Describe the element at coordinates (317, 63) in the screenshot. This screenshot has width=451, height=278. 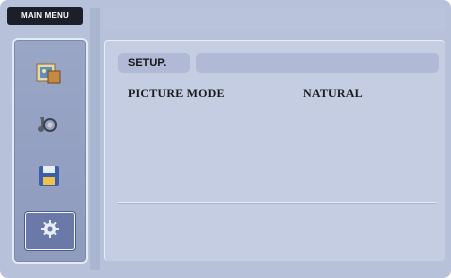
I see `setup-header-bar` at that location.